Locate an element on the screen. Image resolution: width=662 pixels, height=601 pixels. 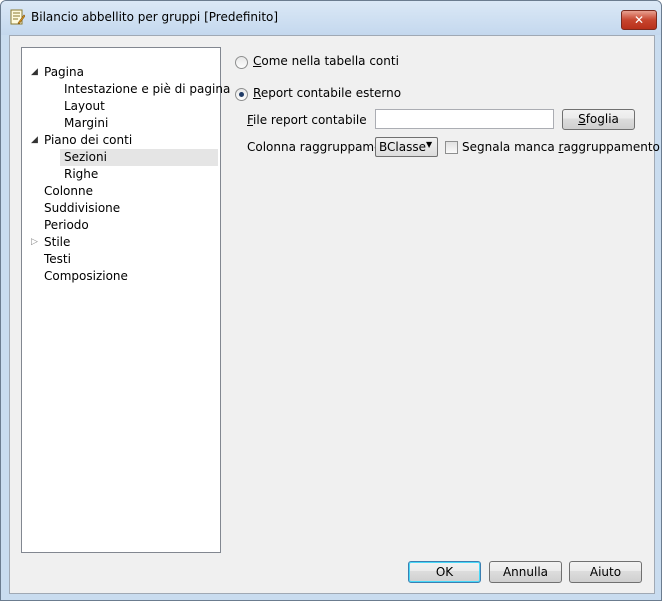
mnemonic-letter: S is located at coordinates (582, 119).